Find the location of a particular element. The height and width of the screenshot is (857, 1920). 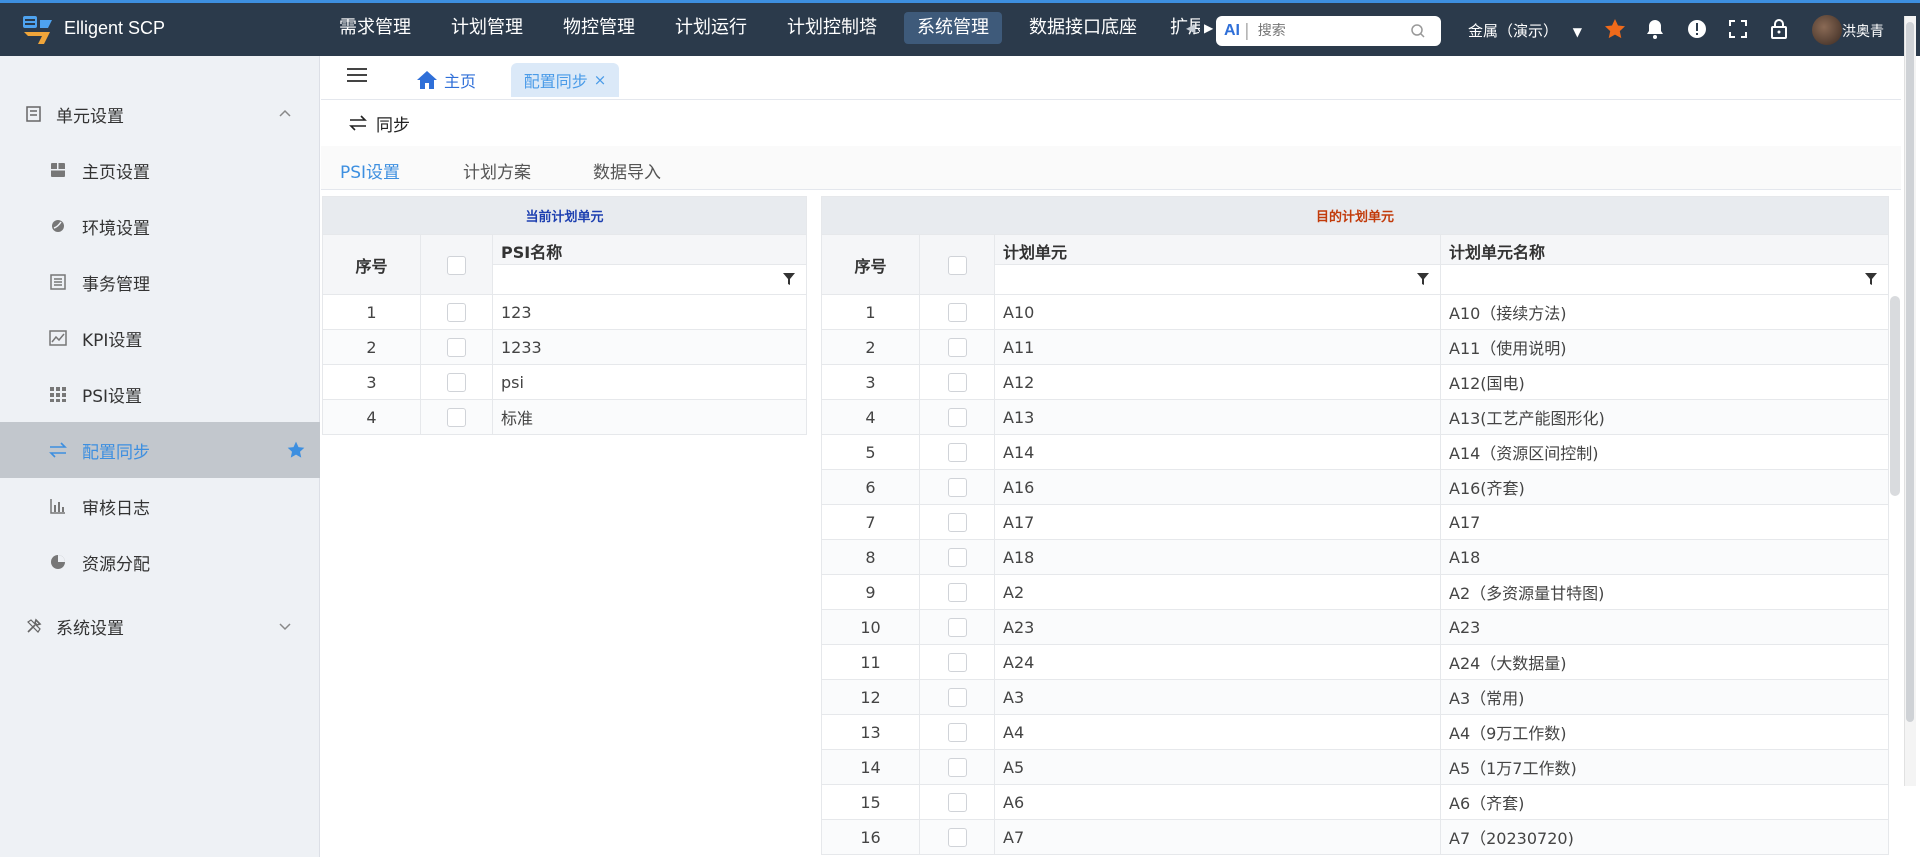

menu-item: 需求管理 is located at coordinates (375, 28).